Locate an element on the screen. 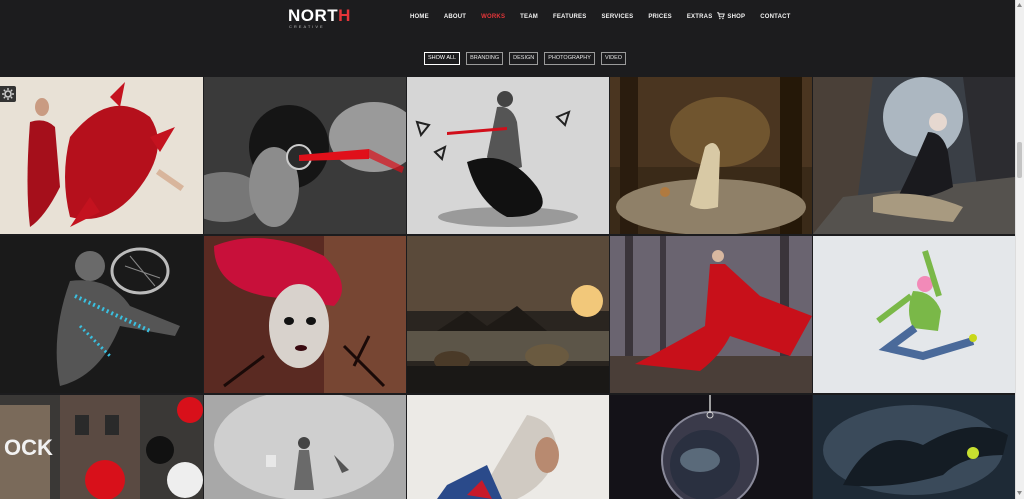 This screenshot has width=1024, height=499. nav-item-team: TEAM is located at coordinates (529, 17).